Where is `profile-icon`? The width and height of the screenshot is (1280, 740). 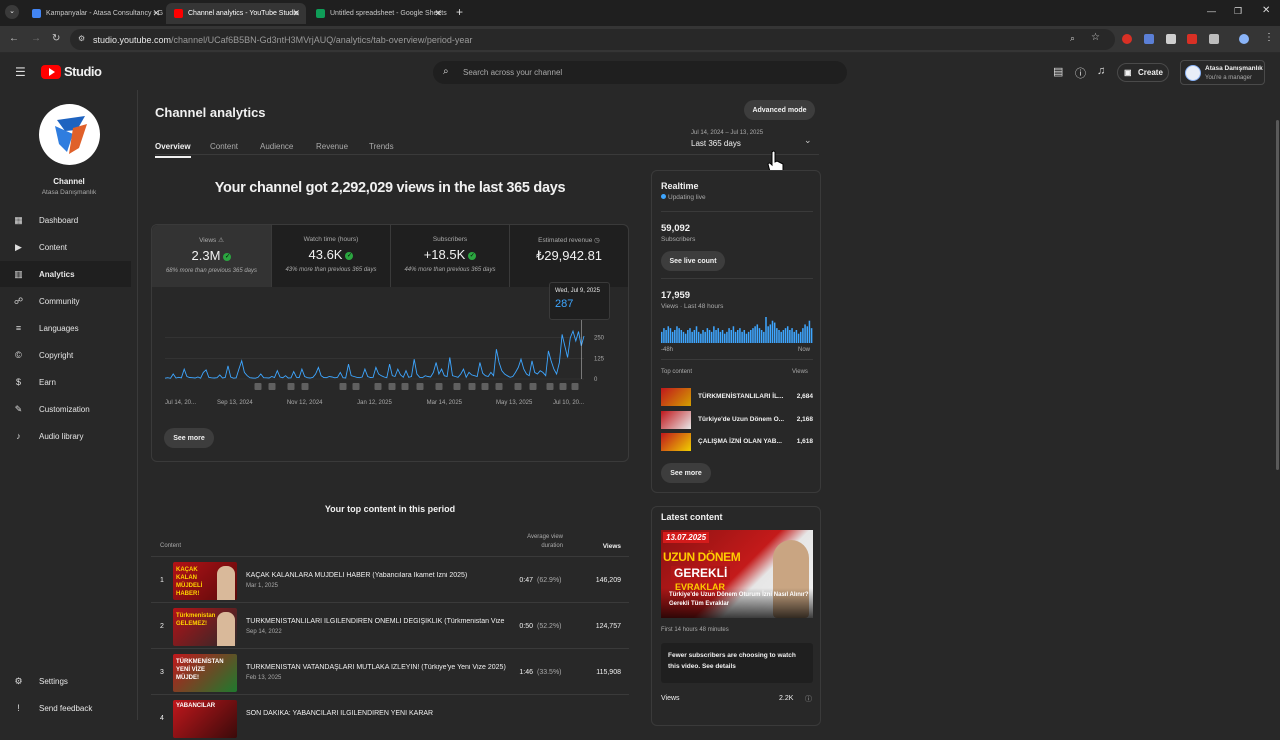 profile-icon is located at coordinates (1244, 39).